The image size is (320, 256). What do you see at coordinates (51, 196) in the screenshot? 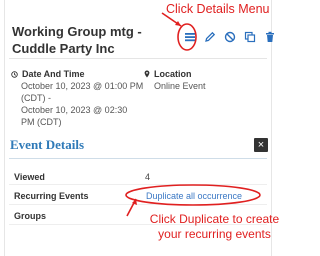
I see `recurring-events-label: Recurring Events` at bounding box center [51, 196].